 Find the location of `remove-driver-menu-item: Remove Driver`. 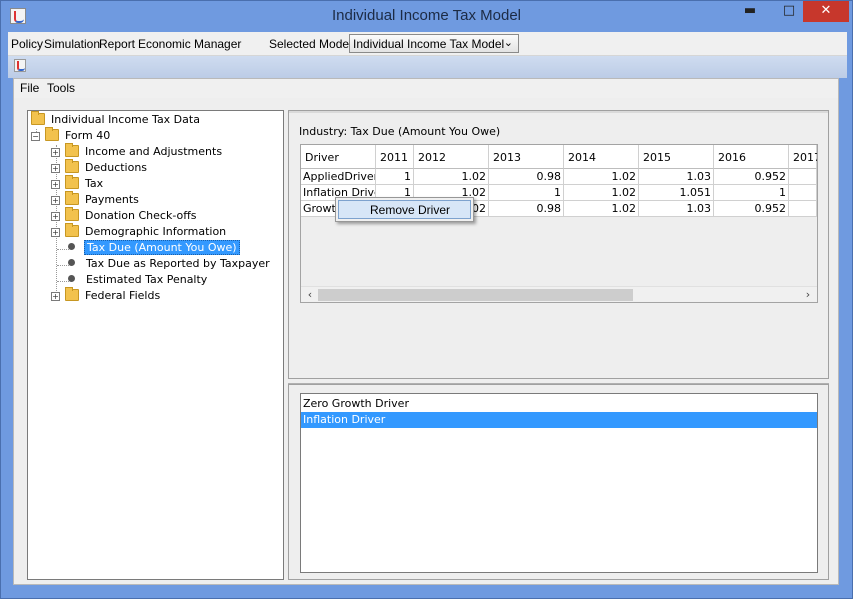

remove-driver-menu-item: Remove Driver is located at coordinates (404, 209).